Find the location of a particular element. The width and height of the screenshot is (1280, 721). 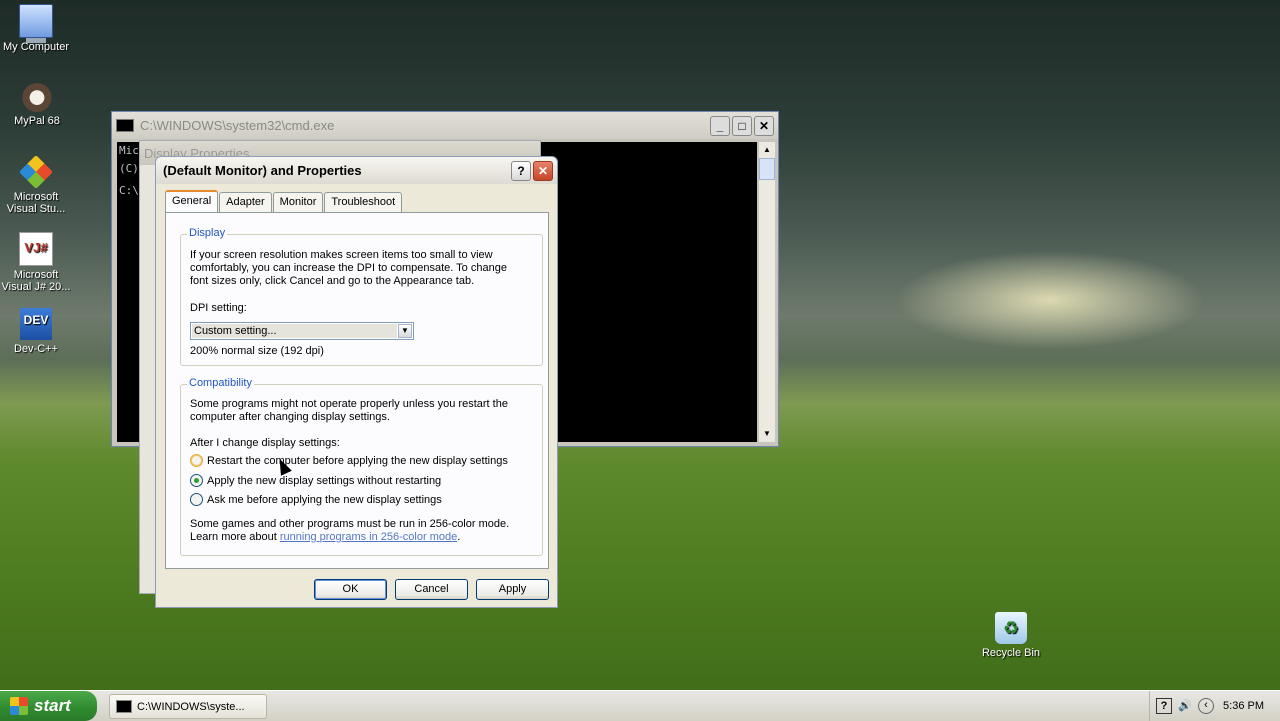

recycle-bin-icon: ♻ is located at coordinates (1011, 628).